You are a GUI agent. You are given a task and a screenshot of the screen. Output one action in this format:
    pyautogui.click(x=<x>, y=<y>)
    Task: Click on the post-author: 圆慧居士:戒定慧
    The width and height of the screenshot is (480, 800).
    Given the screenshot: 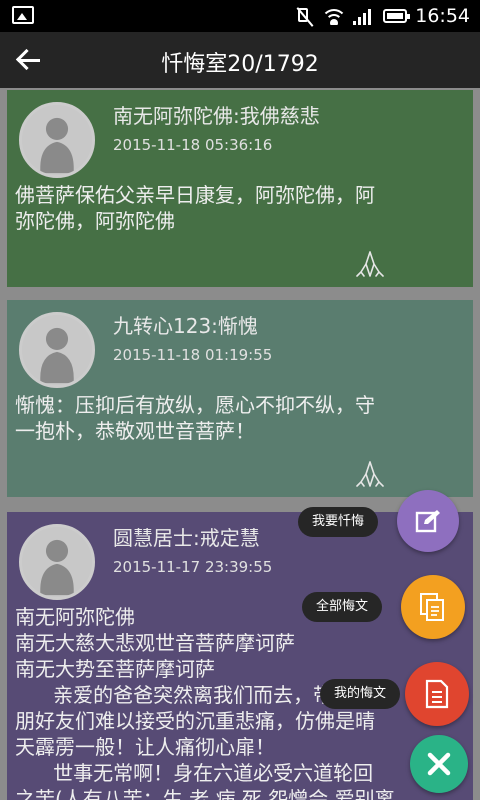 What is the action you would take?
    pyautogui.click(x=186, y=536)
    